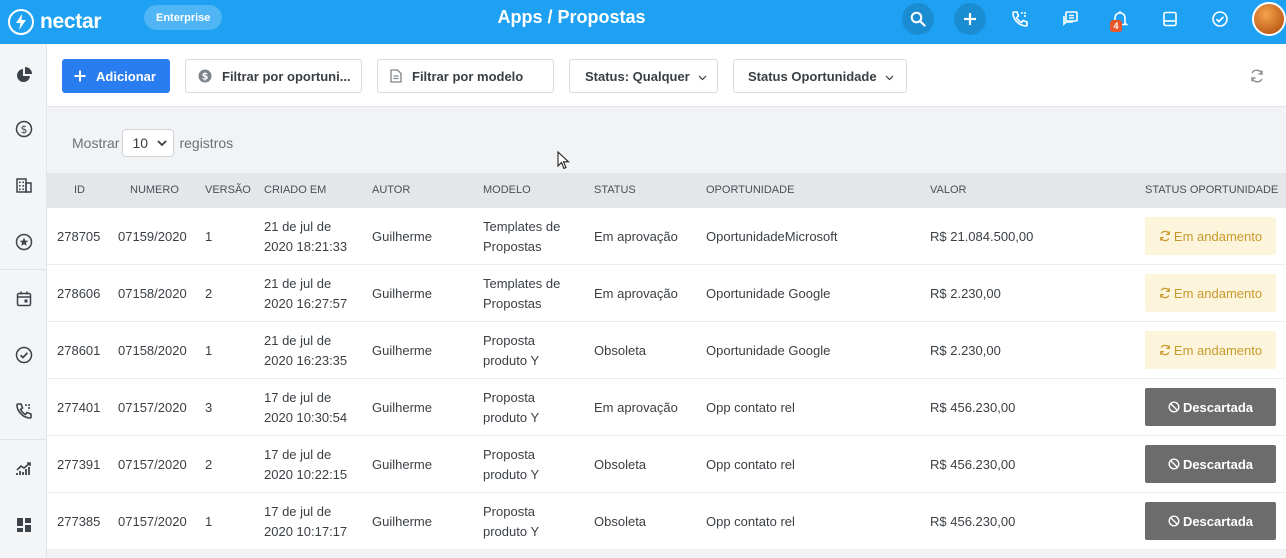 The width and height of the screenshot is (1286, 558). I want to click on column-header-status-oportunidade: STATUS OPORTUNIDADE, so click(1211, 190).